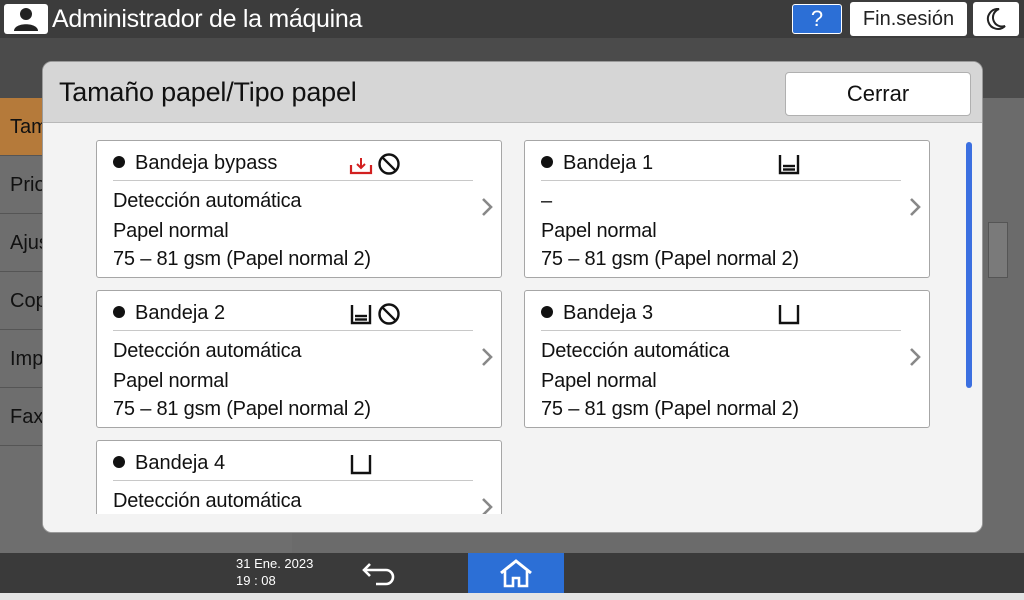 This screenshot has height=600, width=1024. Describe the element at coordinates (180, 463) in the screenshot. I see `tray-name: Bandeja 4` at that location.